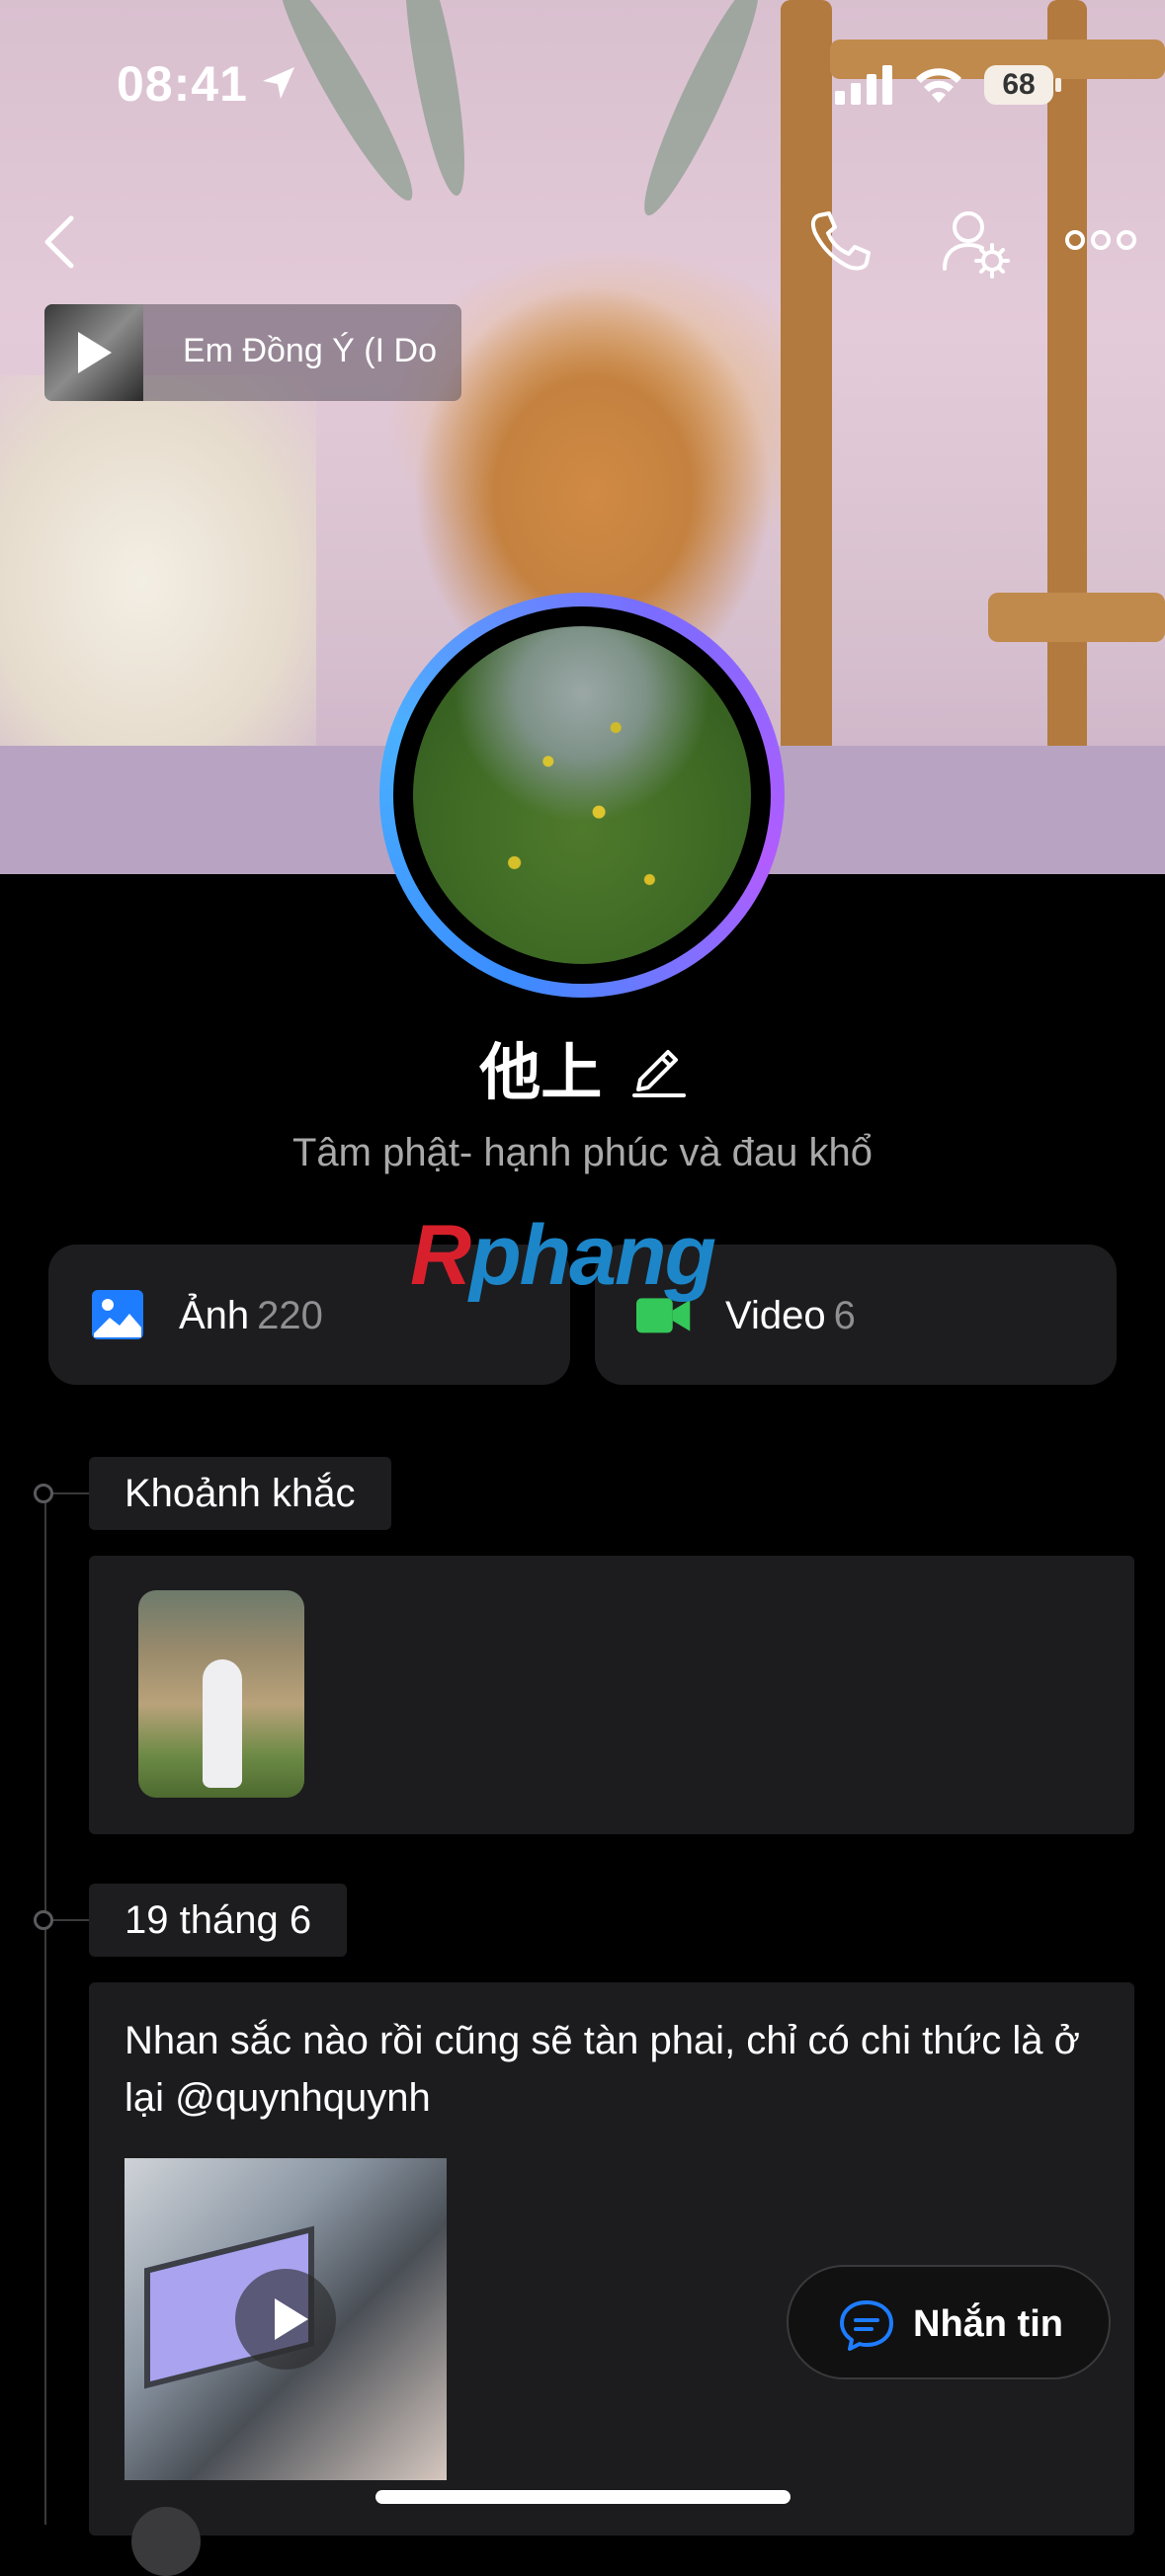 Image resolution: width=1165 pixels, height=2576 pixels. I want to click on avatar-border, so click(582, 795).